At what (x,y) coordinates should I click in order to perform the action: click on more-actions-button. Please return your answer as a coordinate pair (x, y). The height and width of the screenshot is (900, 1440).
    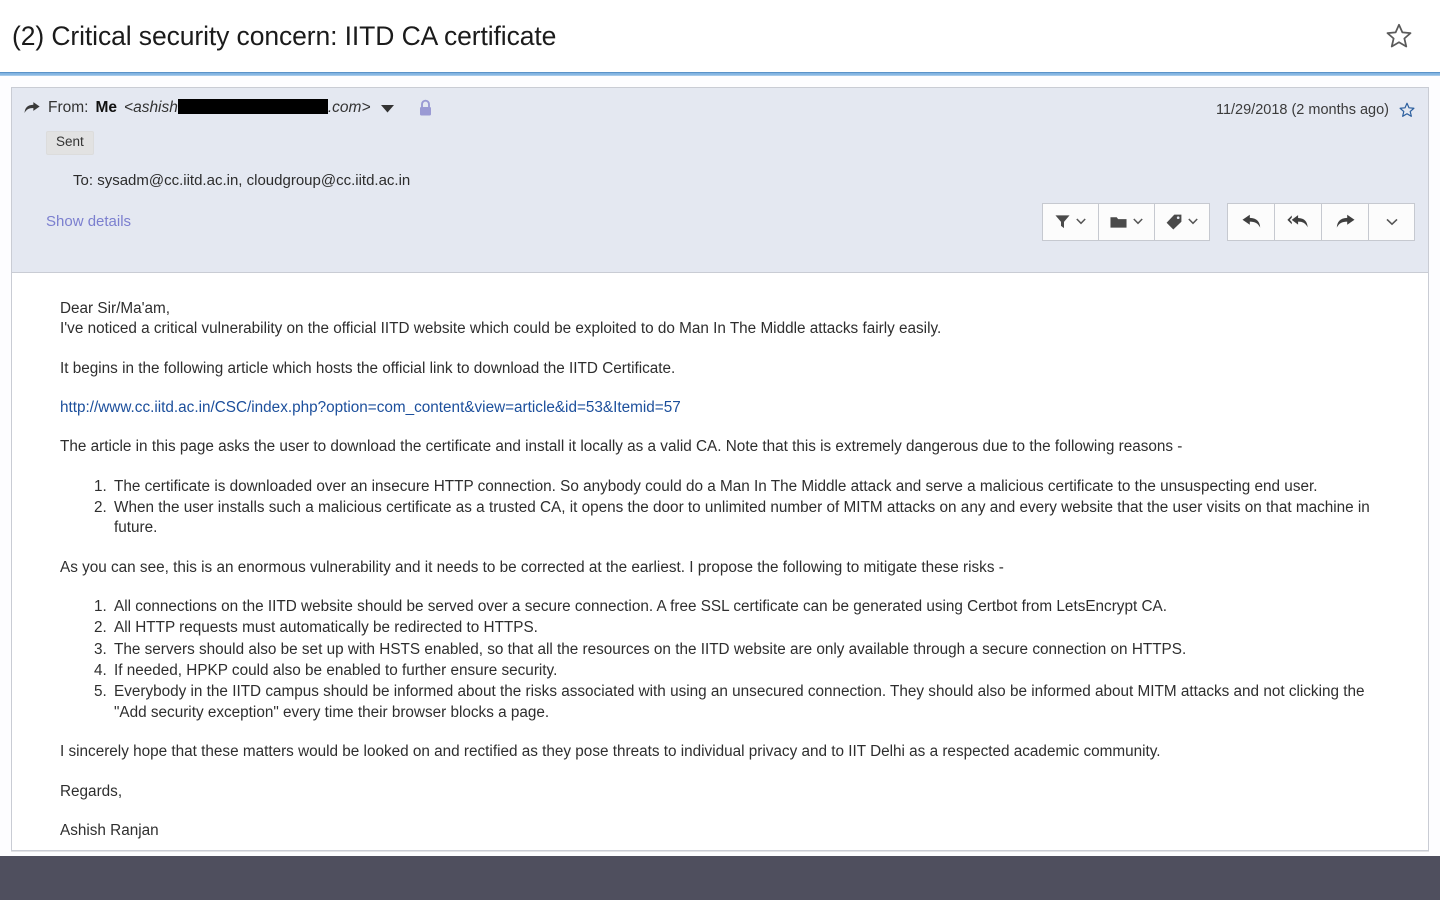
    Looking at the image, I should click on (1391, 221).